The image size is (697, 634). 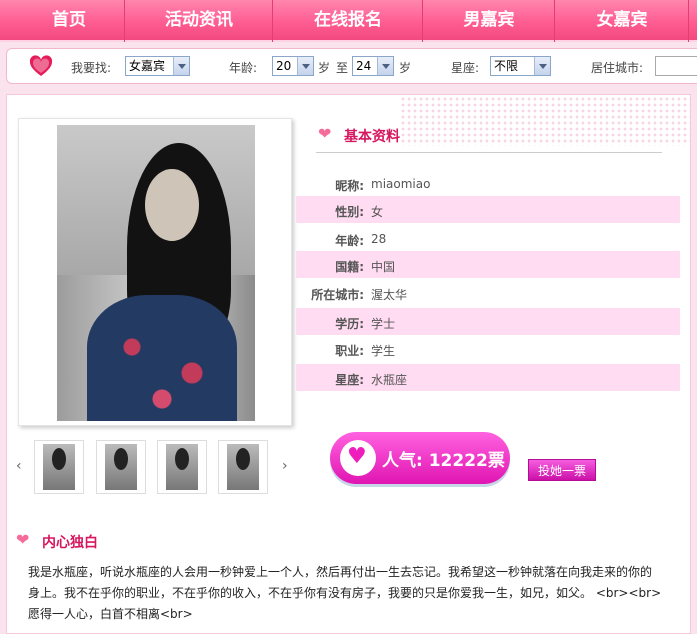 I want to click on star-select: 不限, so click(x=520, y=66).